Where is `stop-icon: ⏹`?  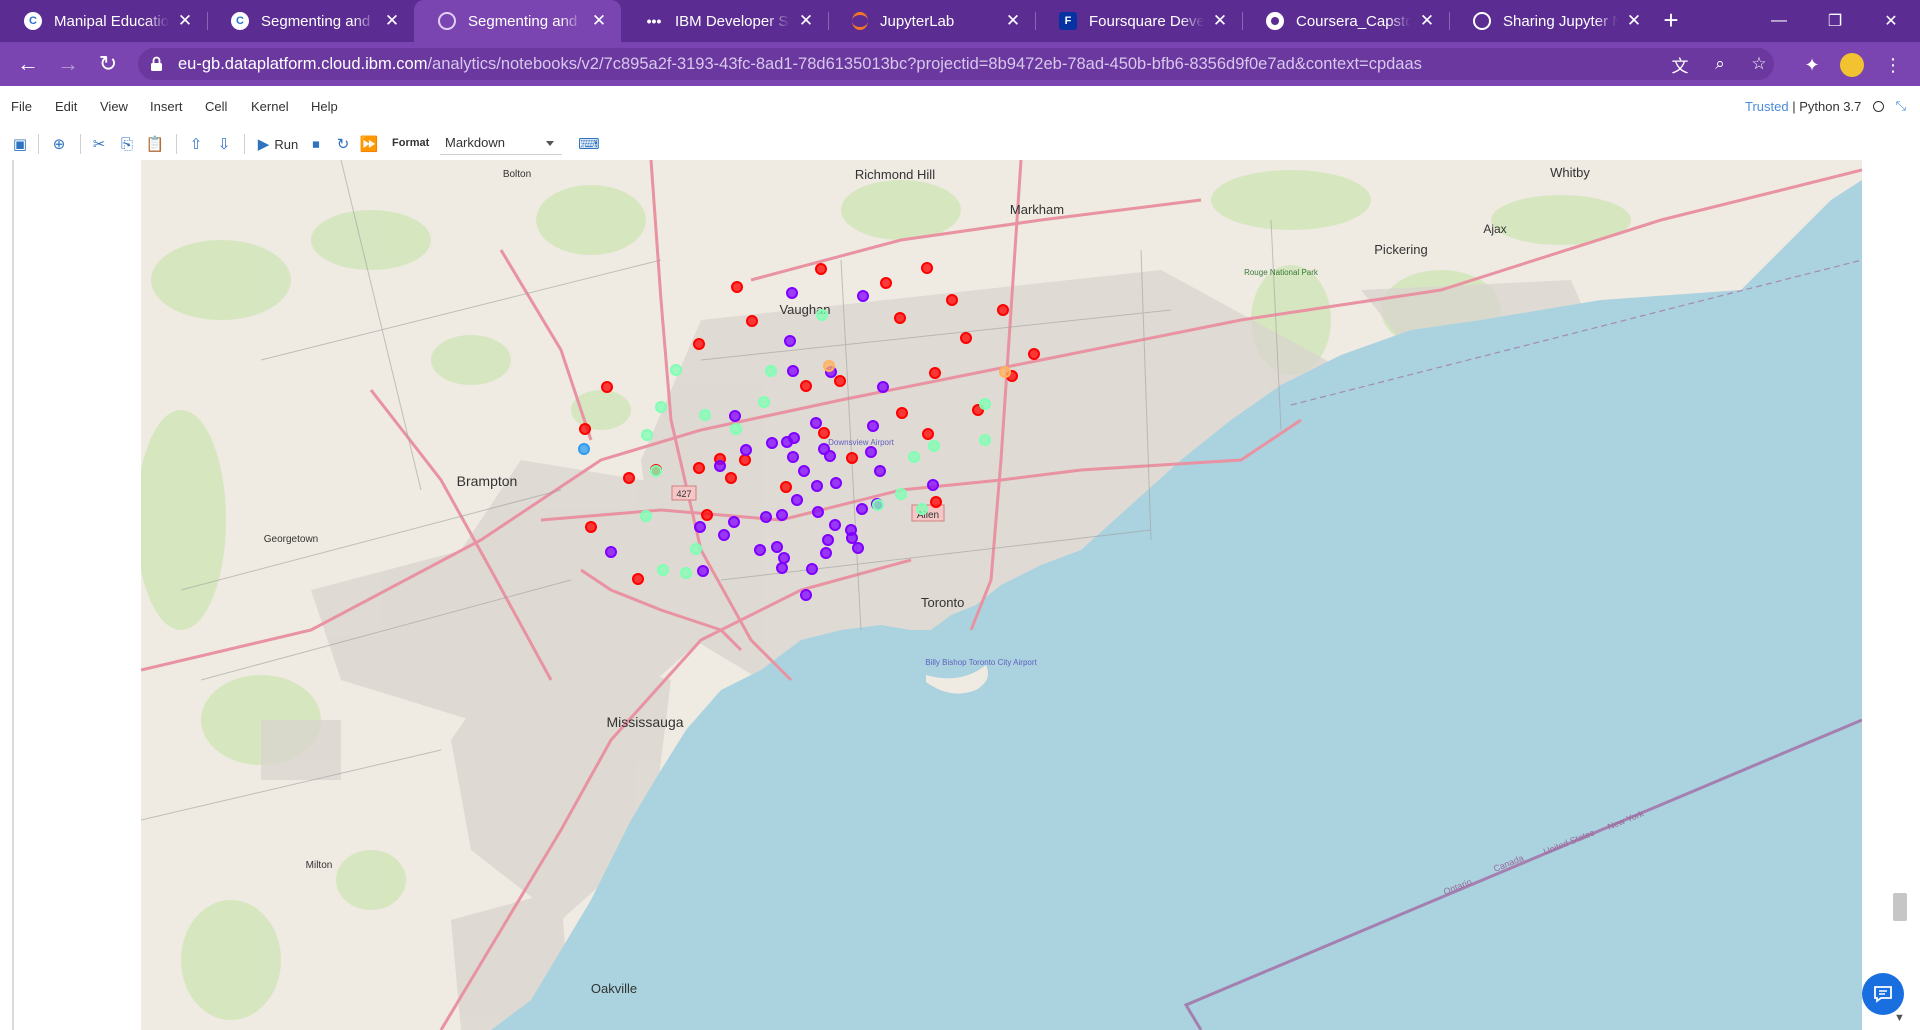
stop-icon: ⏹ is located at coordinates (316, 144).